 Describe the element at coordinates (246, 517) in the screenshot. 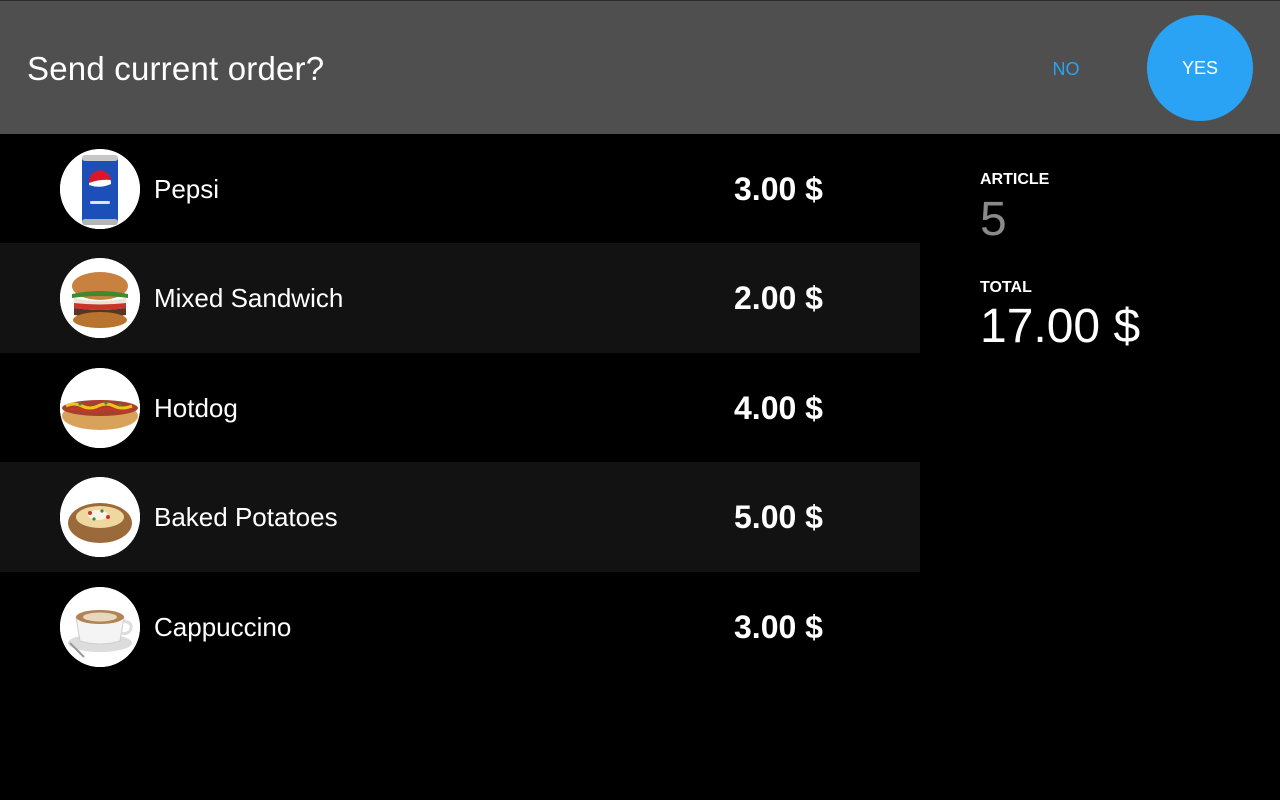

I see `item-name: Baked Potatoes` at that location.